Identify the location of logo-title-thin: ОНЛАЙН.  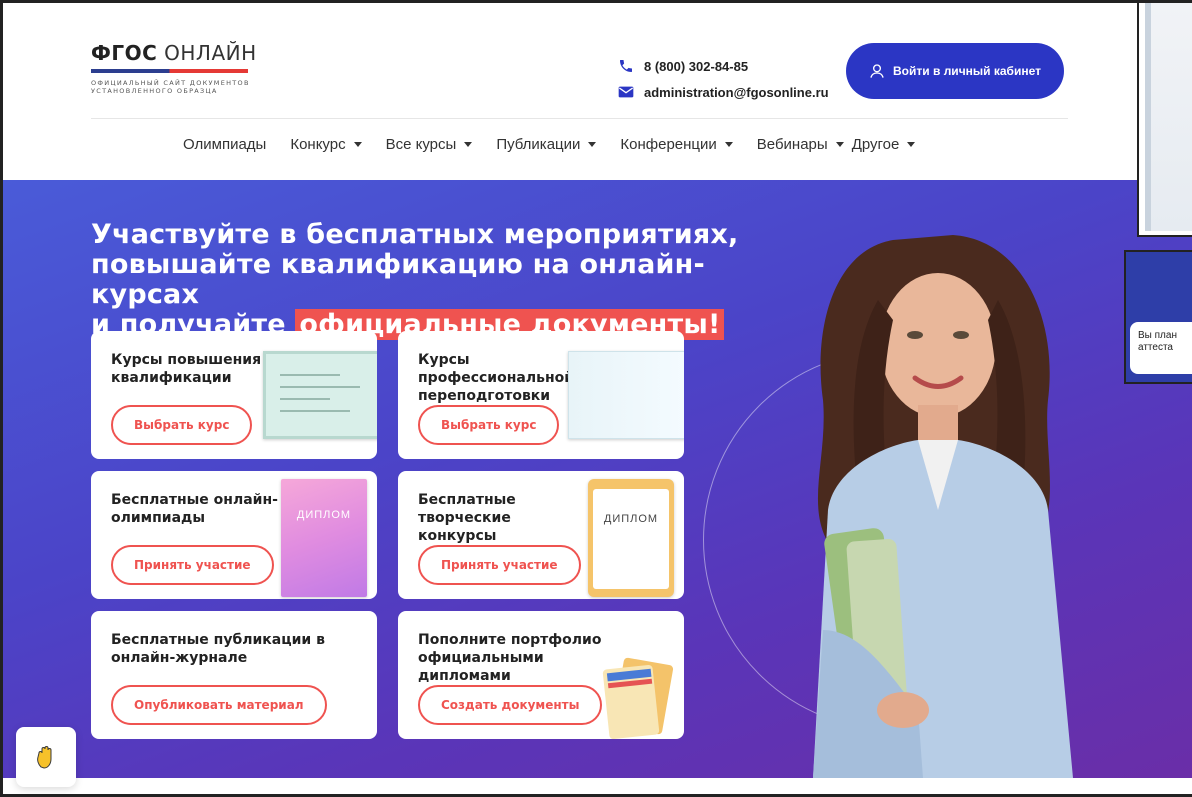
(210, 53).